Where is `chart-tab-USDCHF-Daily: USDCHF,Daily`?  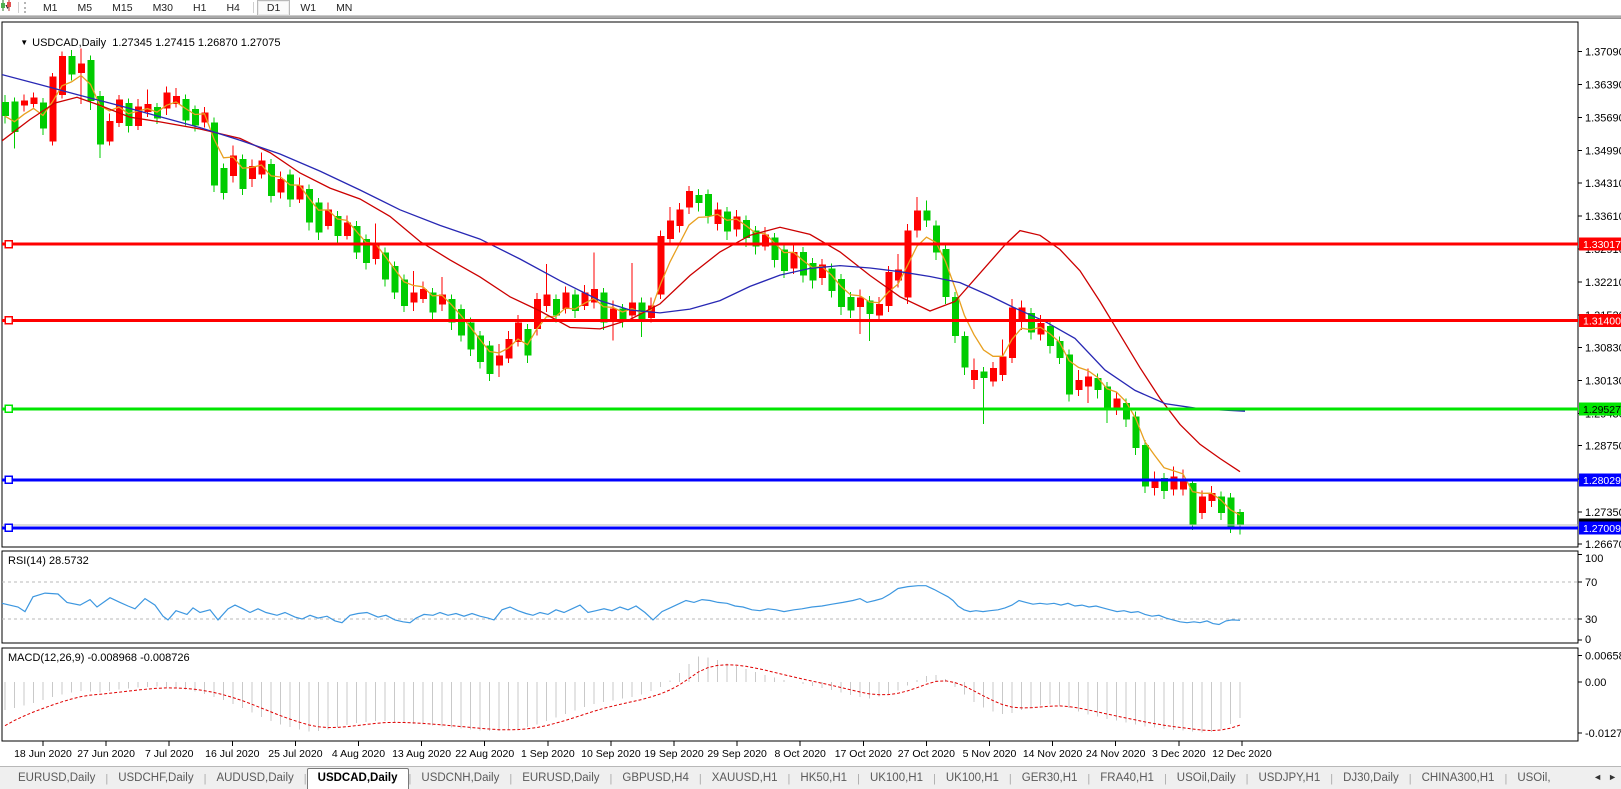
chart-tab-USDCHF-Daily: USDCHF,Daily is located at coordinates (155, 779).